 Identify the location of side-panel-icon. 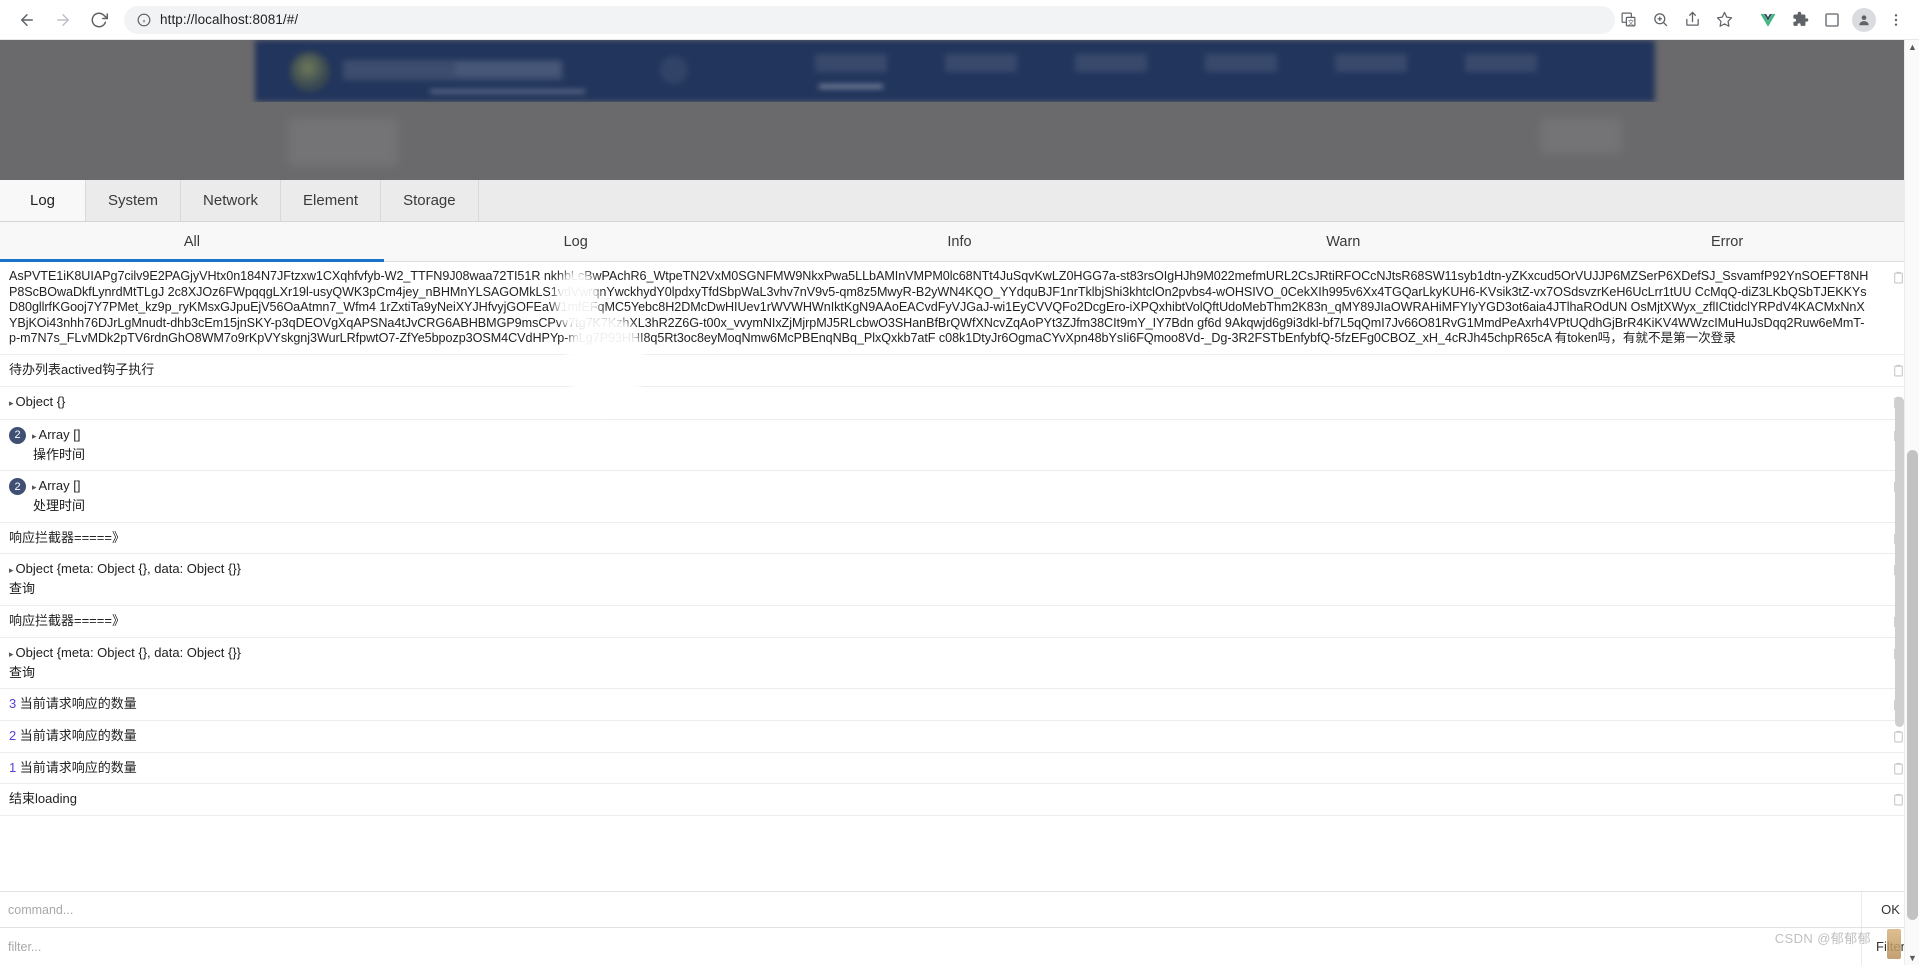
(1832, 20).